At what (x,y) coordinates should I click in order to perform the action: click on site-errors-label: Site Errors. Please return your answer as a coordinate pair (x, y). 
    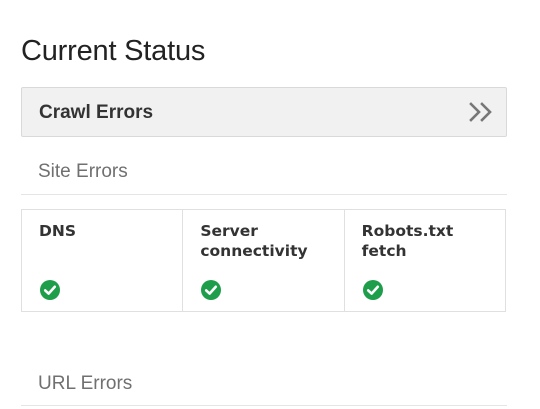
    Looking at the image, I should click on (83, 171).